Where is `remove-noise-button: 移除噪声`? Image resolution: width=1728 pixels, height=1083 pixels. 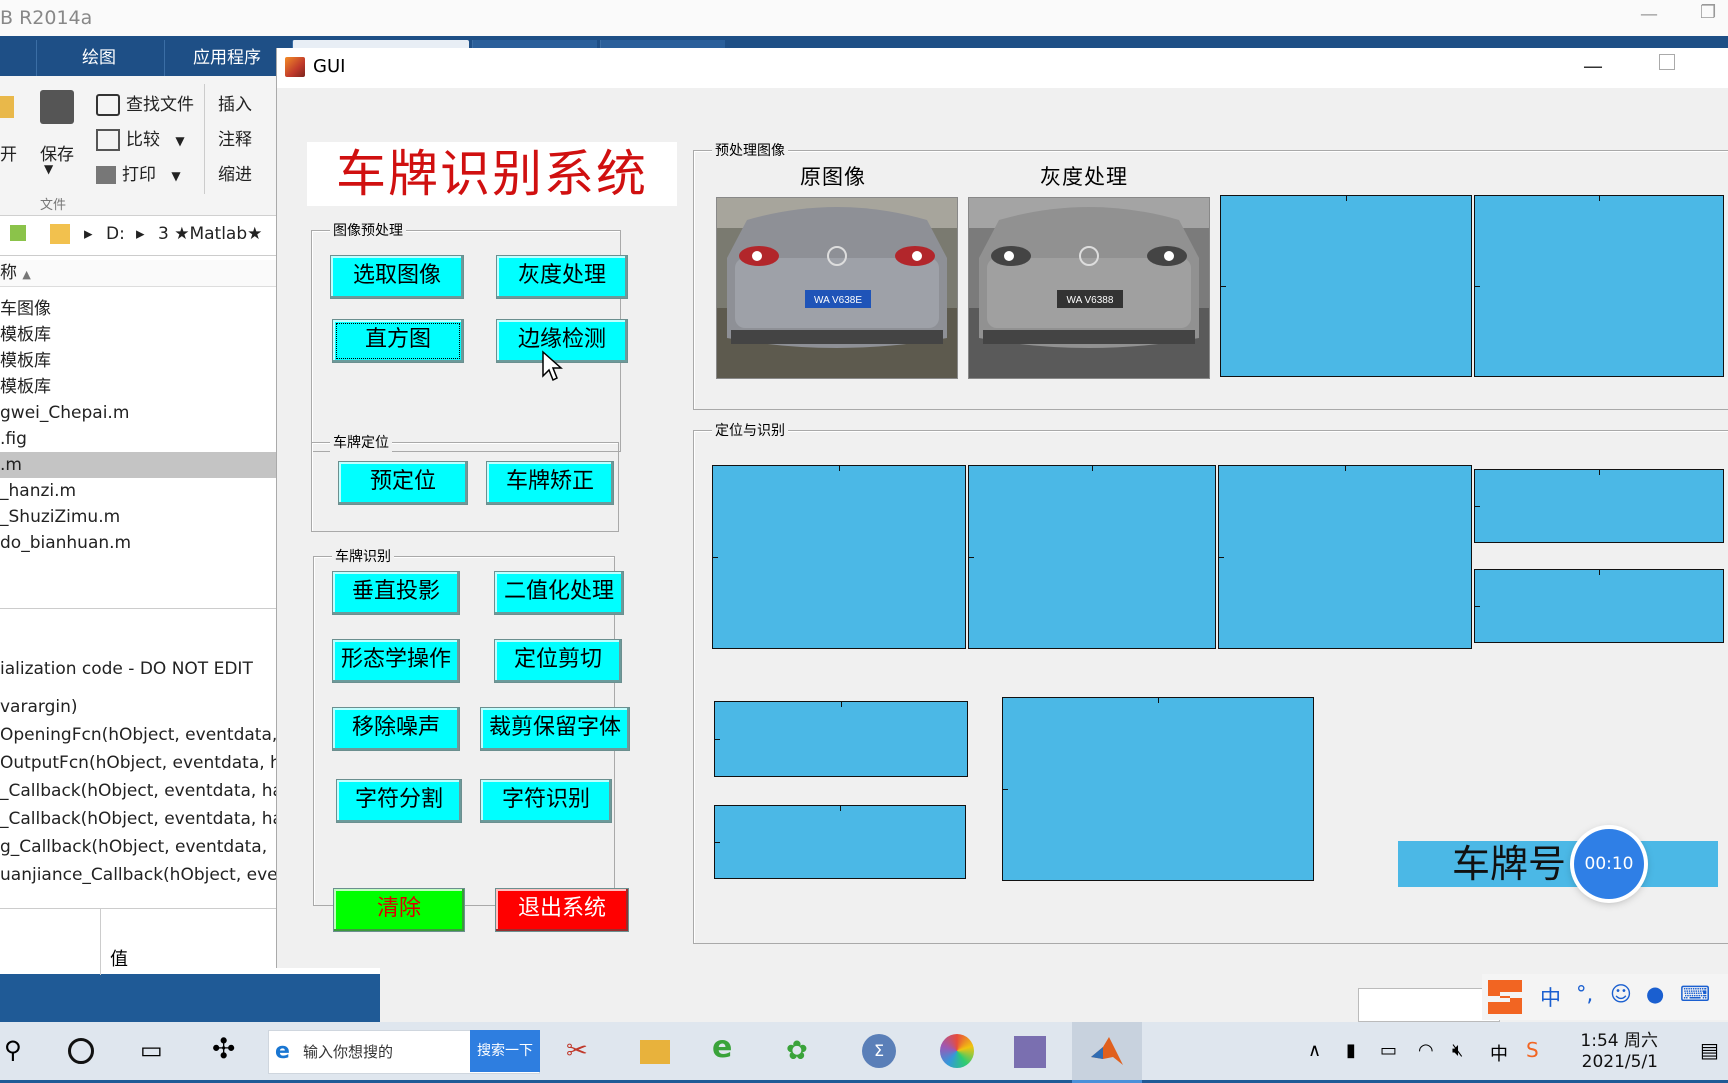
remove-noise-button: 移除噪声 is located at coordinates (396, 729).